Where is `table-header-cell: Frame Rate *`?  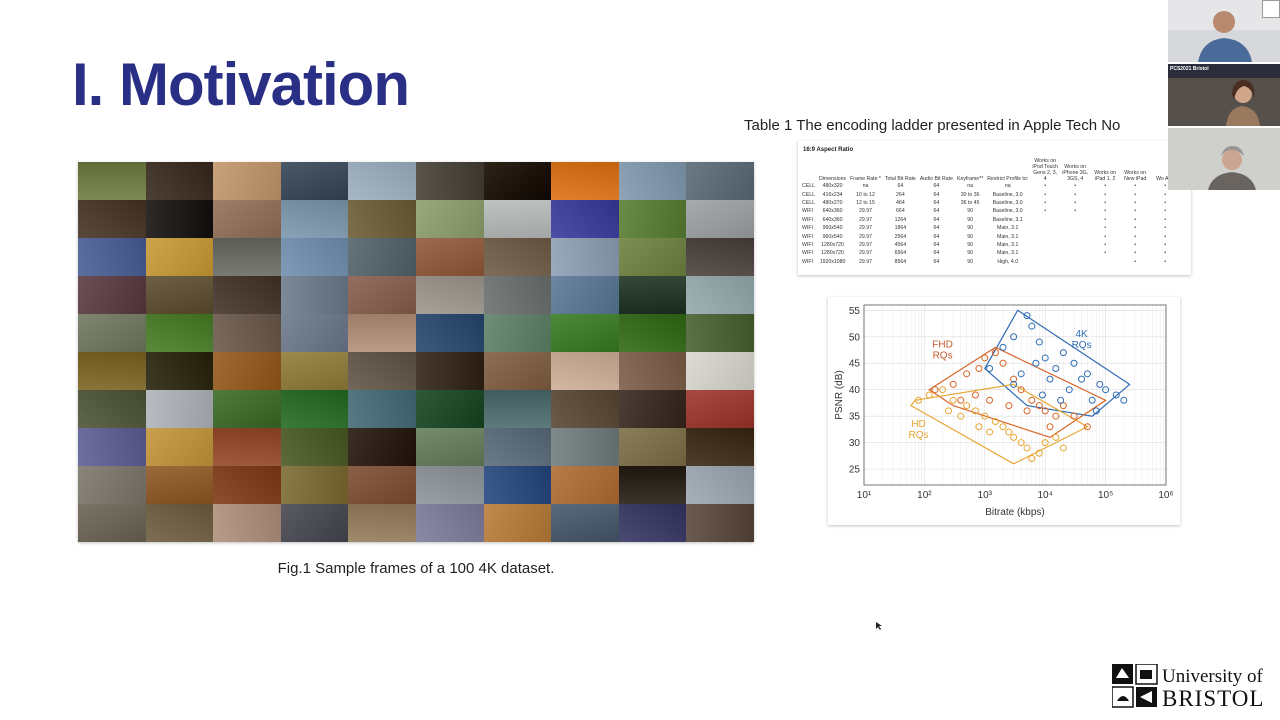
table-header-cell: Frame Rate * is located at coordinates (865, 179).